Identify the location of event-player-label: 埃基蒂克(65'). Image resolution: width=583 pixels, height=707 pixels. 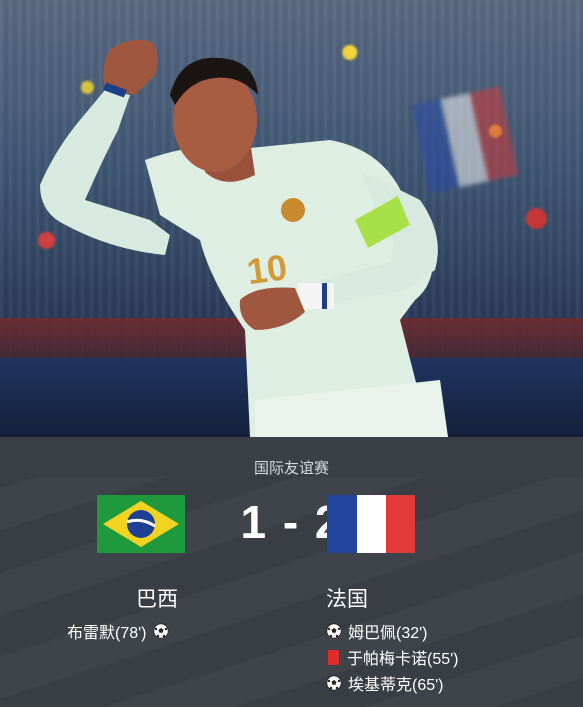
(396, 685).